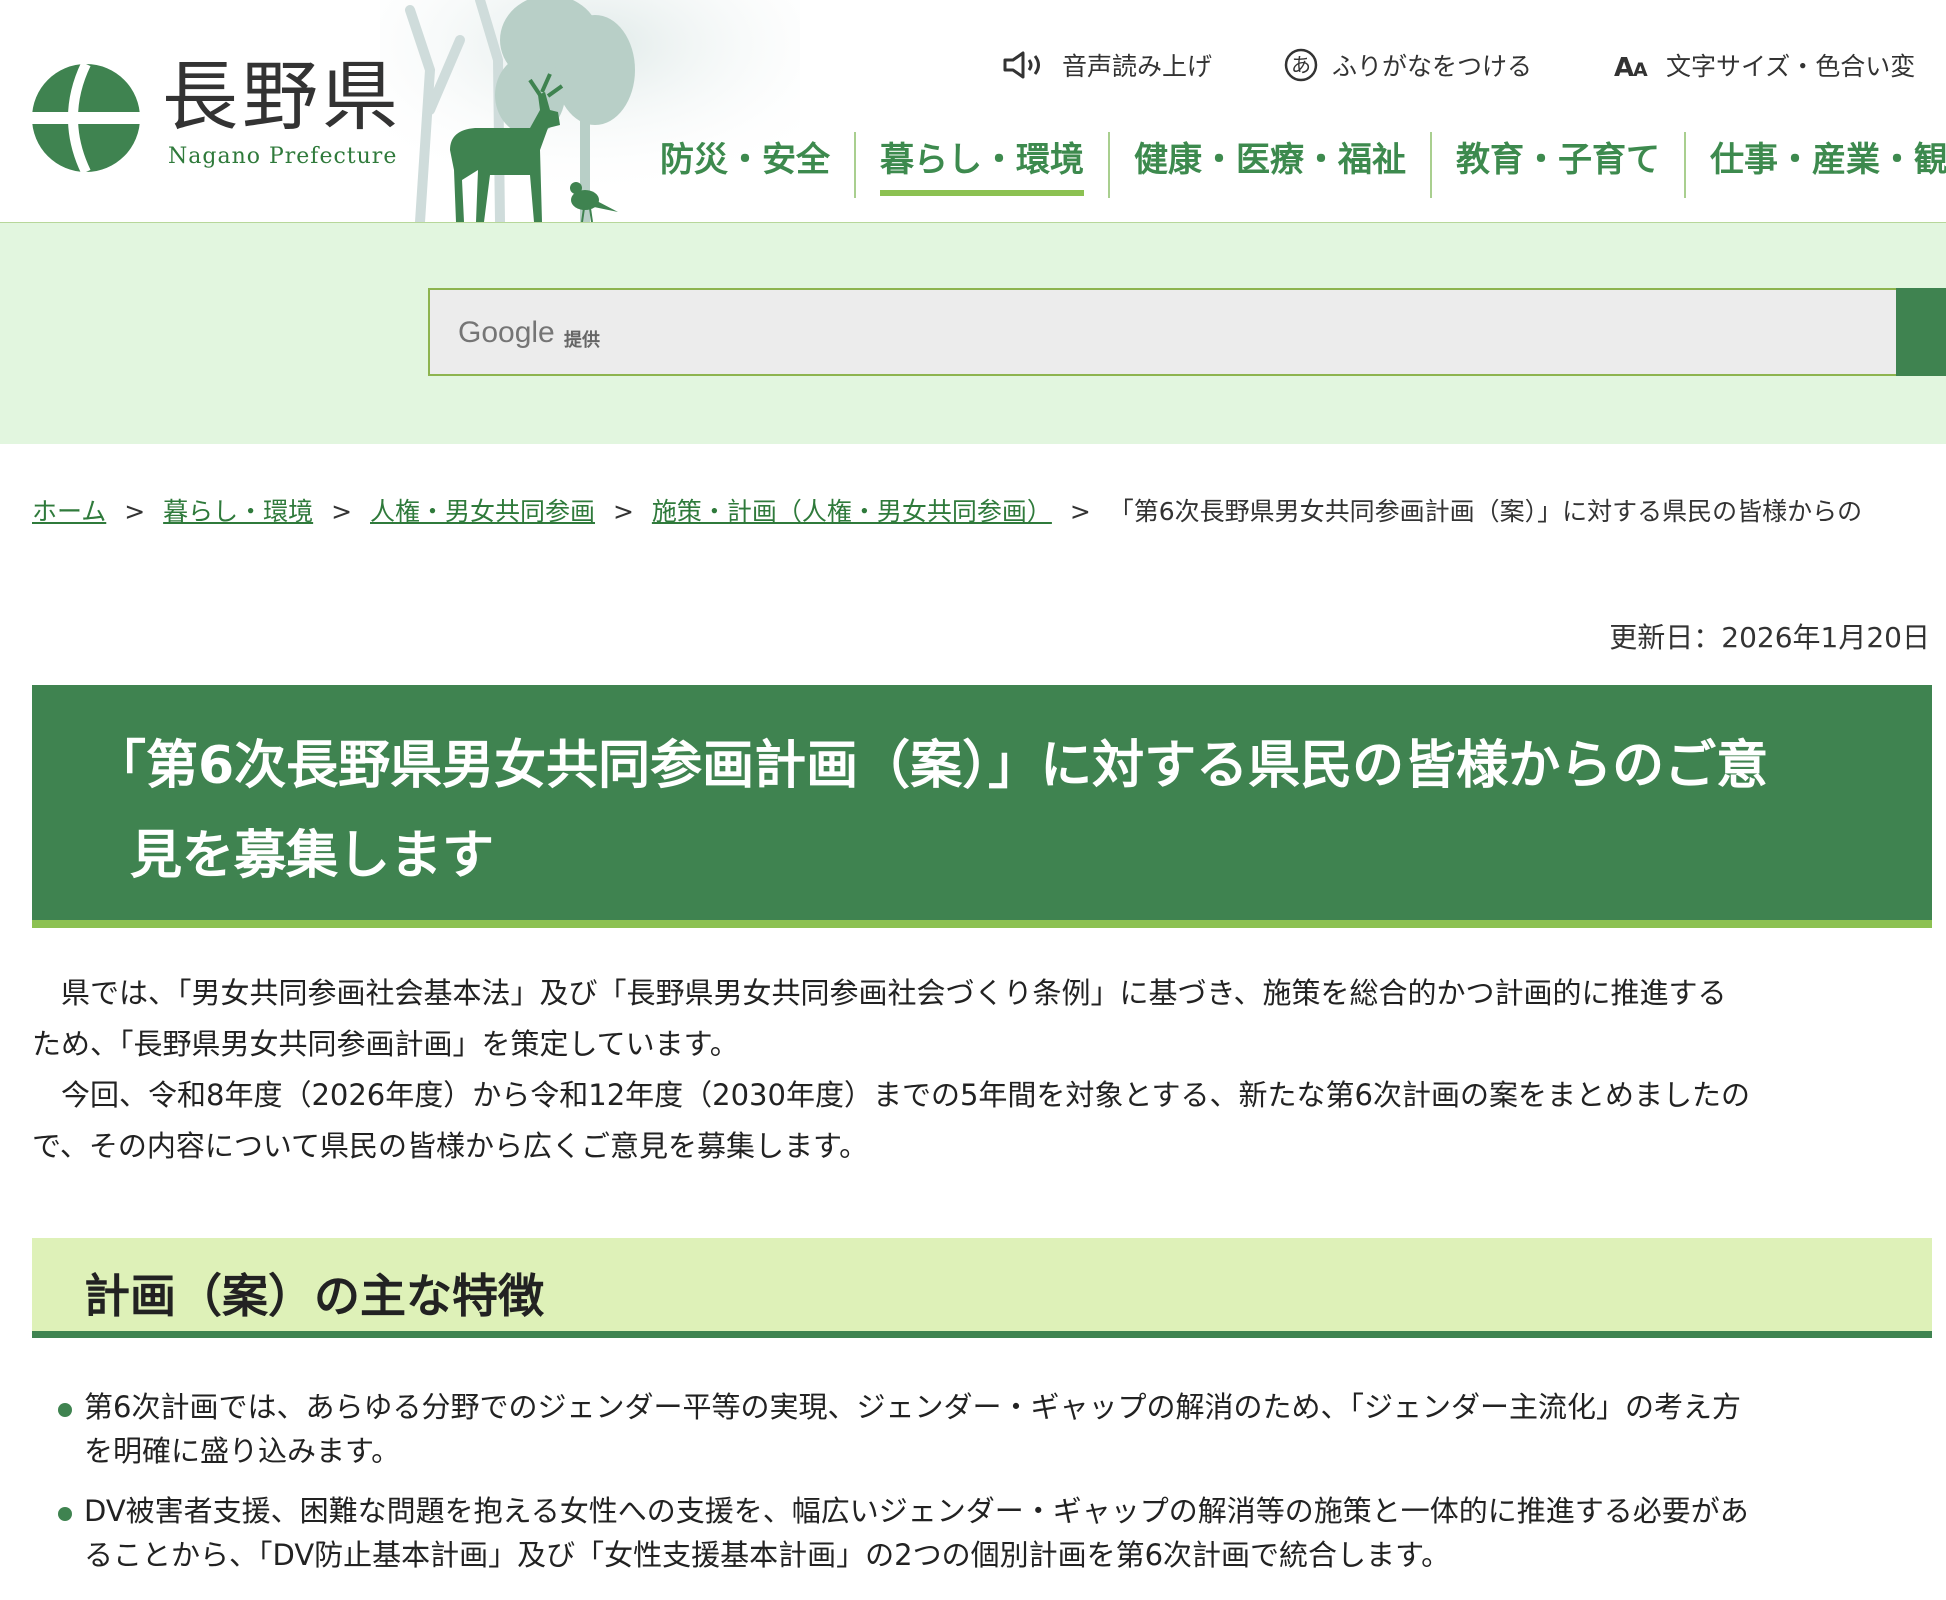  Describe the element at coordinates (1485, 511) in the screenshot. I see `breadcrumb-current: 「第6次長野県男女共同参画計画（案）」に対する県民の皆様からの` at that location.